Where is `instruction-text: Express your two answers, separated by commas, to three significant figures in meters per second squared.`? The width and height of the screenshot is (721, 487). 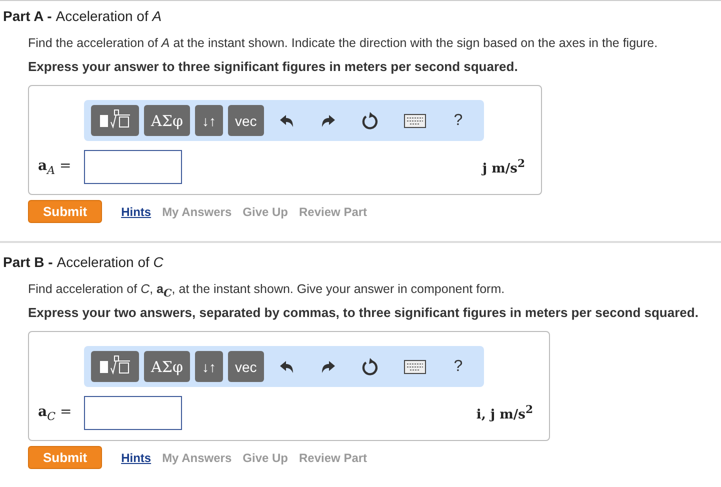 instruction-text: Express your two answers, separated by commas, to three significant figures in meters per second squared. is located at coordinates (364, 313).